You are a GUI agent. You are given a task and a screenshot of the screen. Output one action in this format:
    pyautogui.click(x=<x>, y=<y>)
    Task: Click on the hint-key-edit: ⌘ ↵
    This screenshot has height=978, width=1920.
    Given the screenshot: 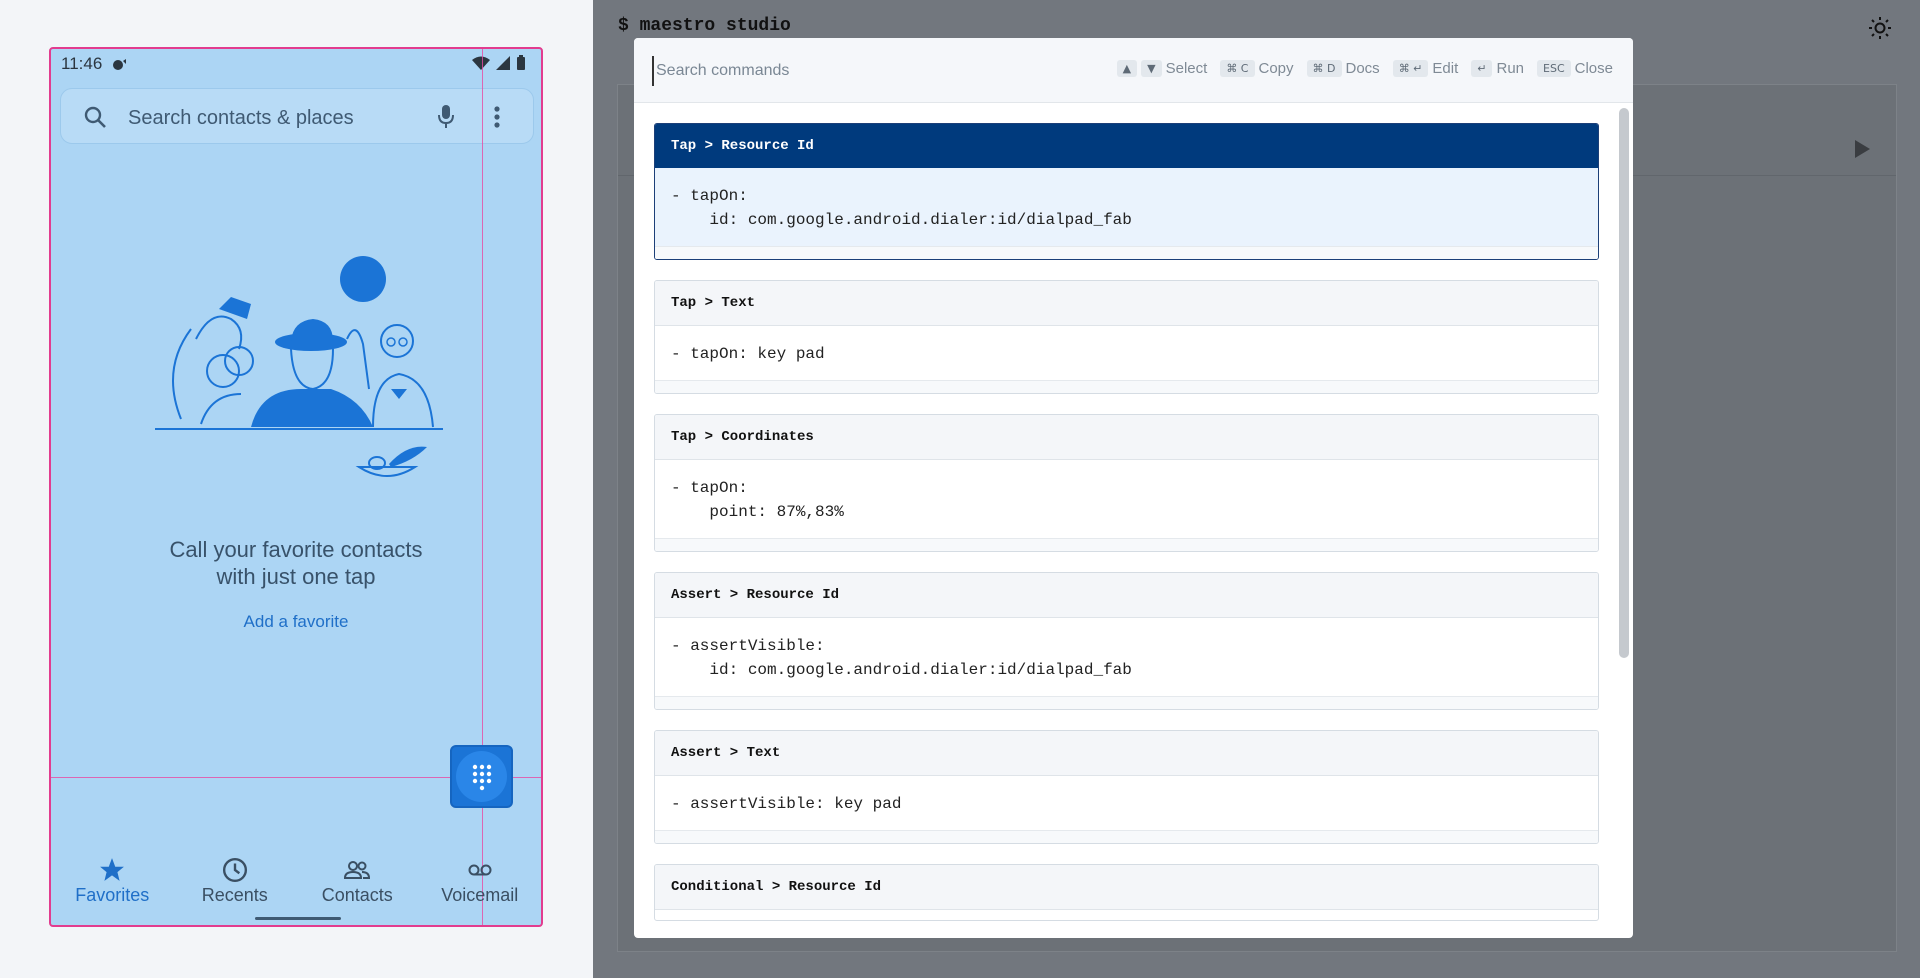 What is the action you would take?
    pyautogui.click(x=1410, y=68)
    